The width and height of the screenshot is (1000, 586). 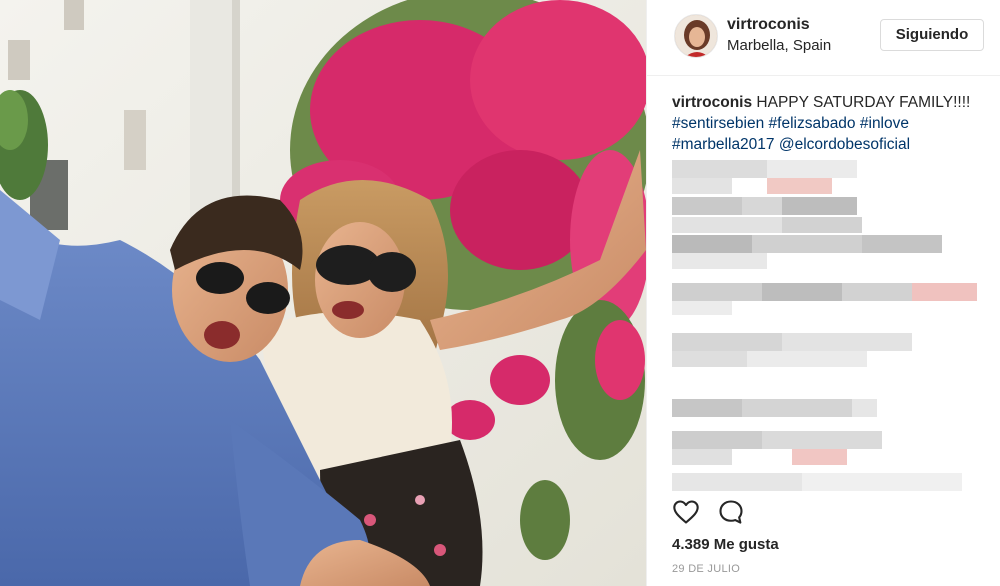 What do you see at coordinates (884, 123) in the screenshot?
I see `hashtag-link: #inlove` at bounding box center [884, 123].